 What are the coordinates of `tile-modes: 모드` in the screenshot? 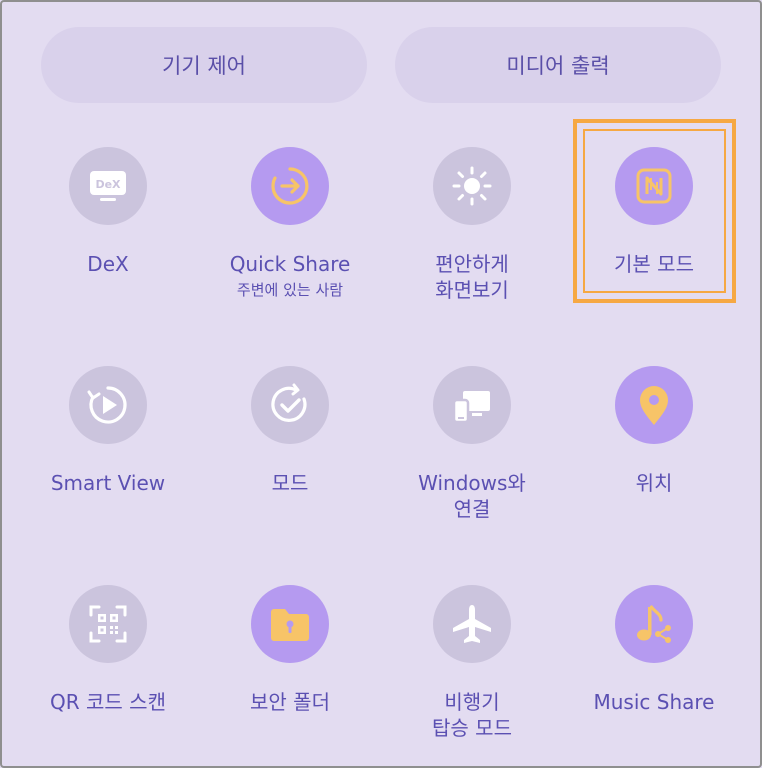 It's located at (290, 431).